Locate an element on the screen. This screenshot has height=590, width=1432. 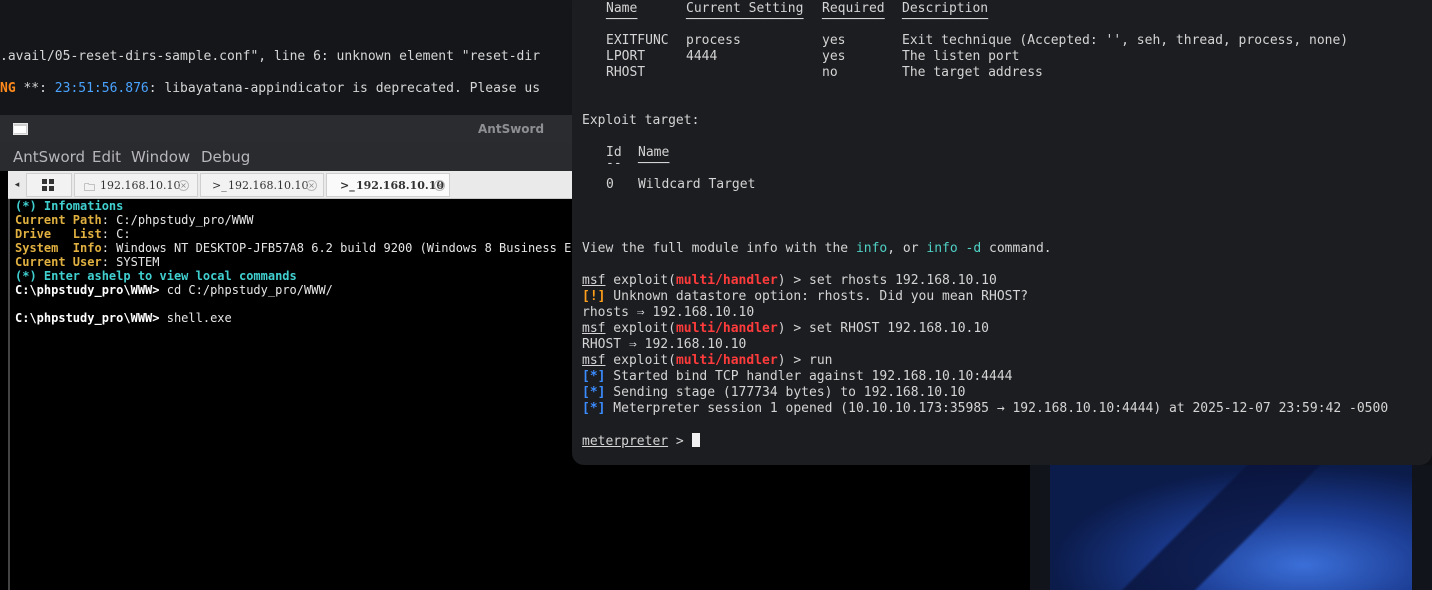
grid-icon is located at coordinates (48, 185).